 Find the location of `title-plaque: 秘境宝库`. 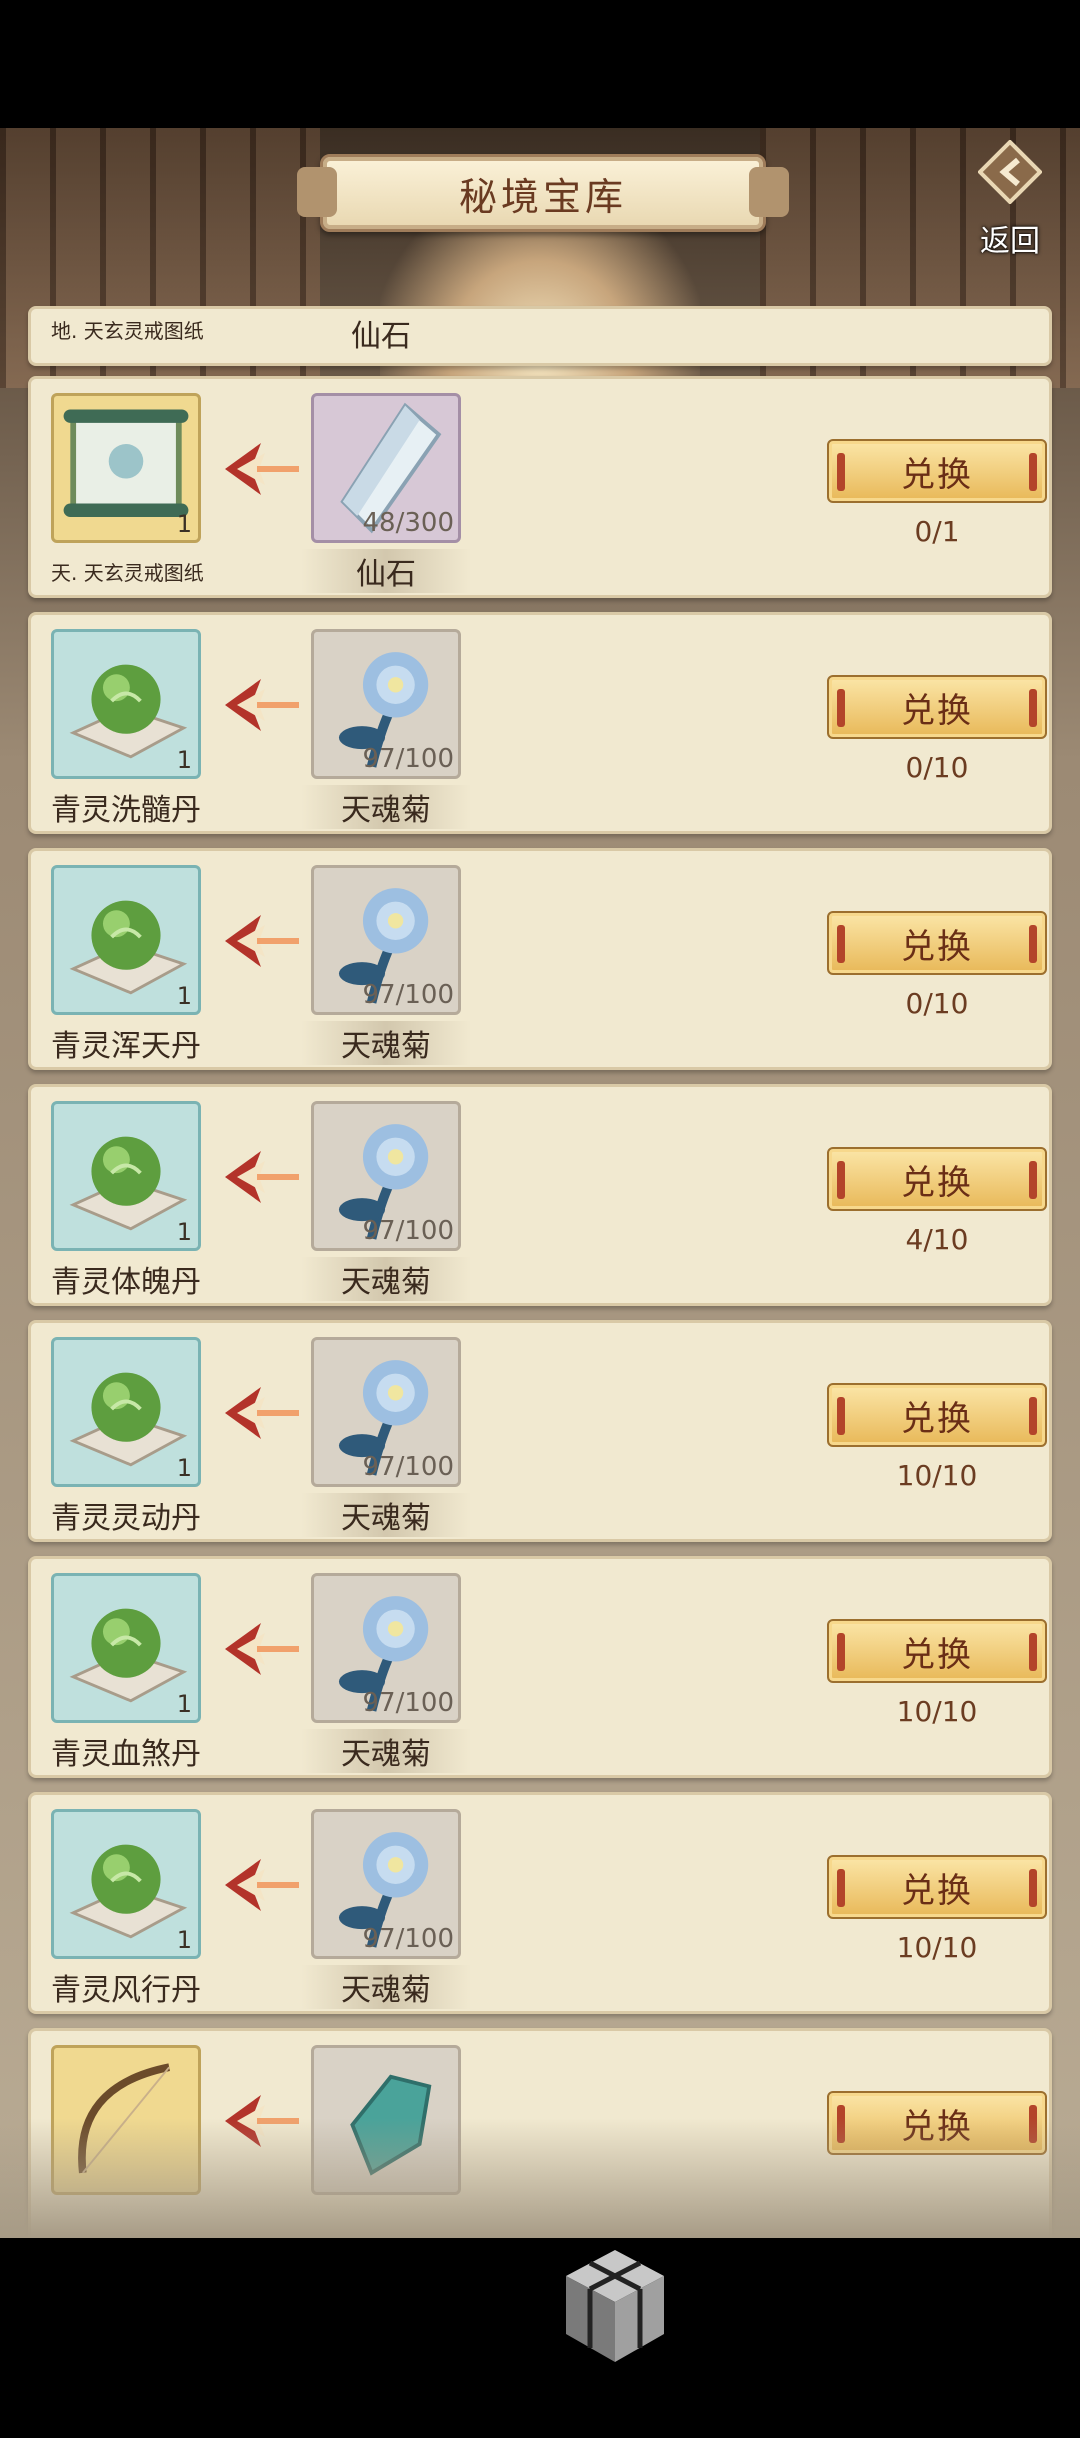

title-plaque: 秘境宝库 is located at coordinates (543, 193).